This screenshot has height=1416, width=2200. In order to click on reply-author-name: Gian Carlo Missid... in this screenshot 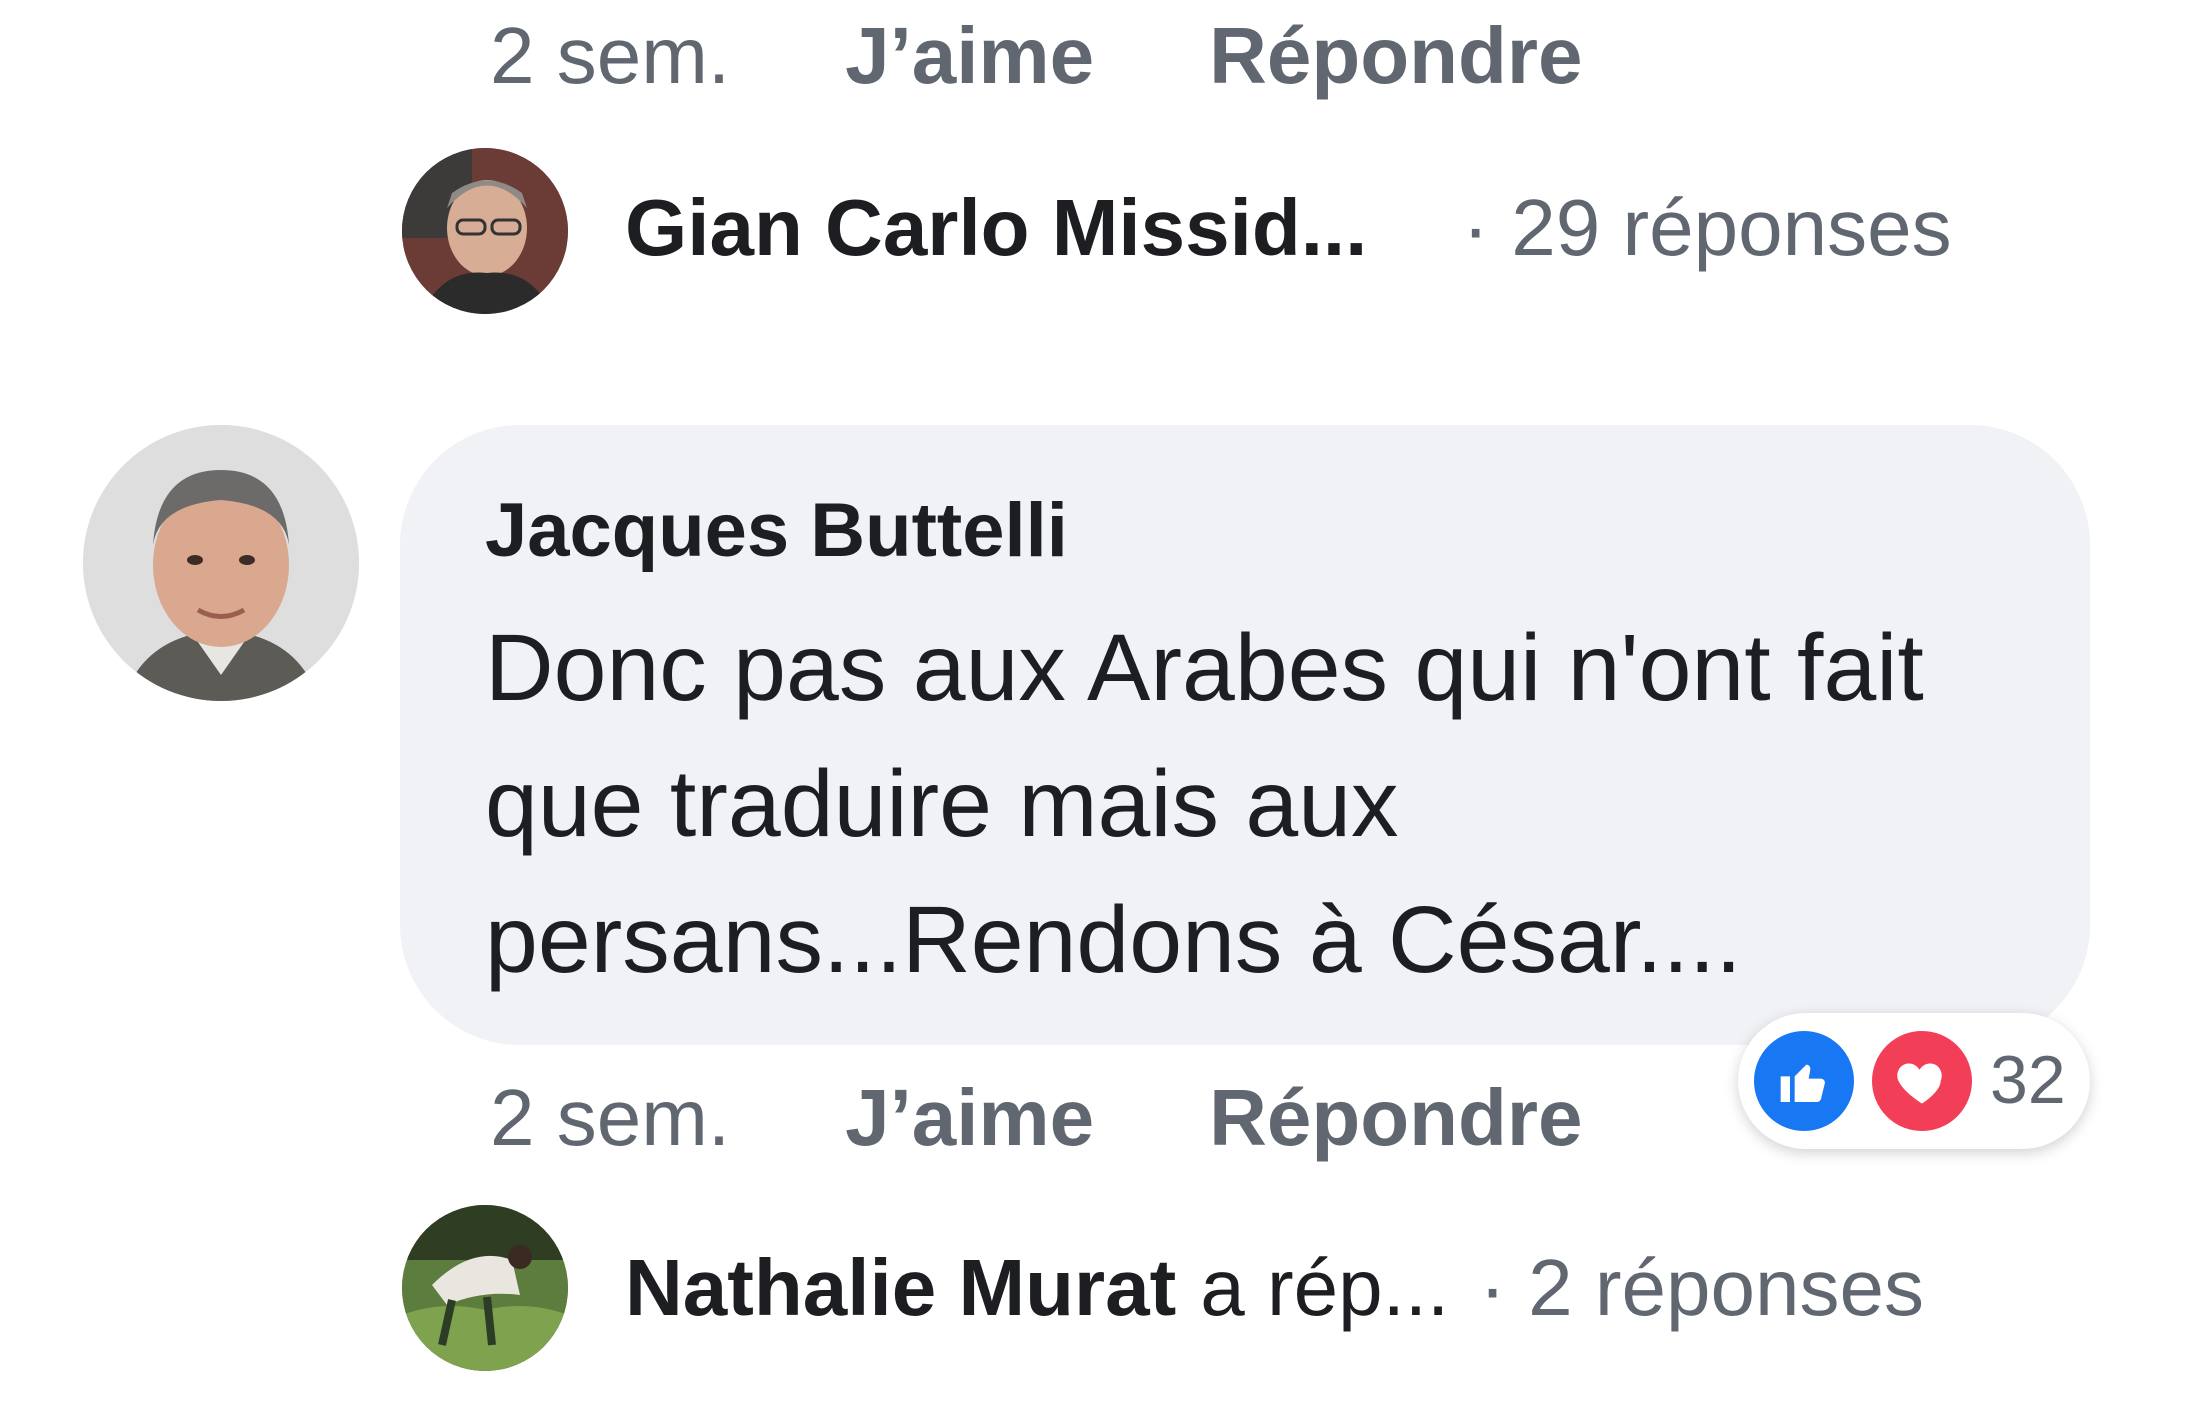, I will do `click(996, 228)`.